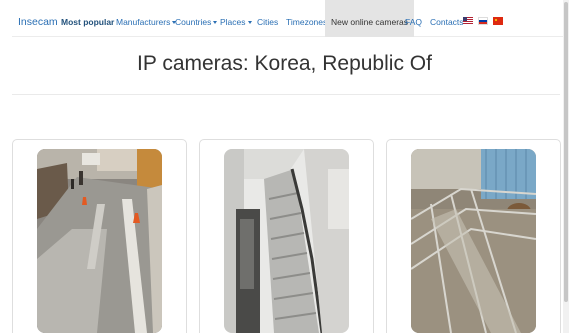 The width and height of the screenshot is (569, 333). I want to click on nav-cities: Cities, so click(267, 18).